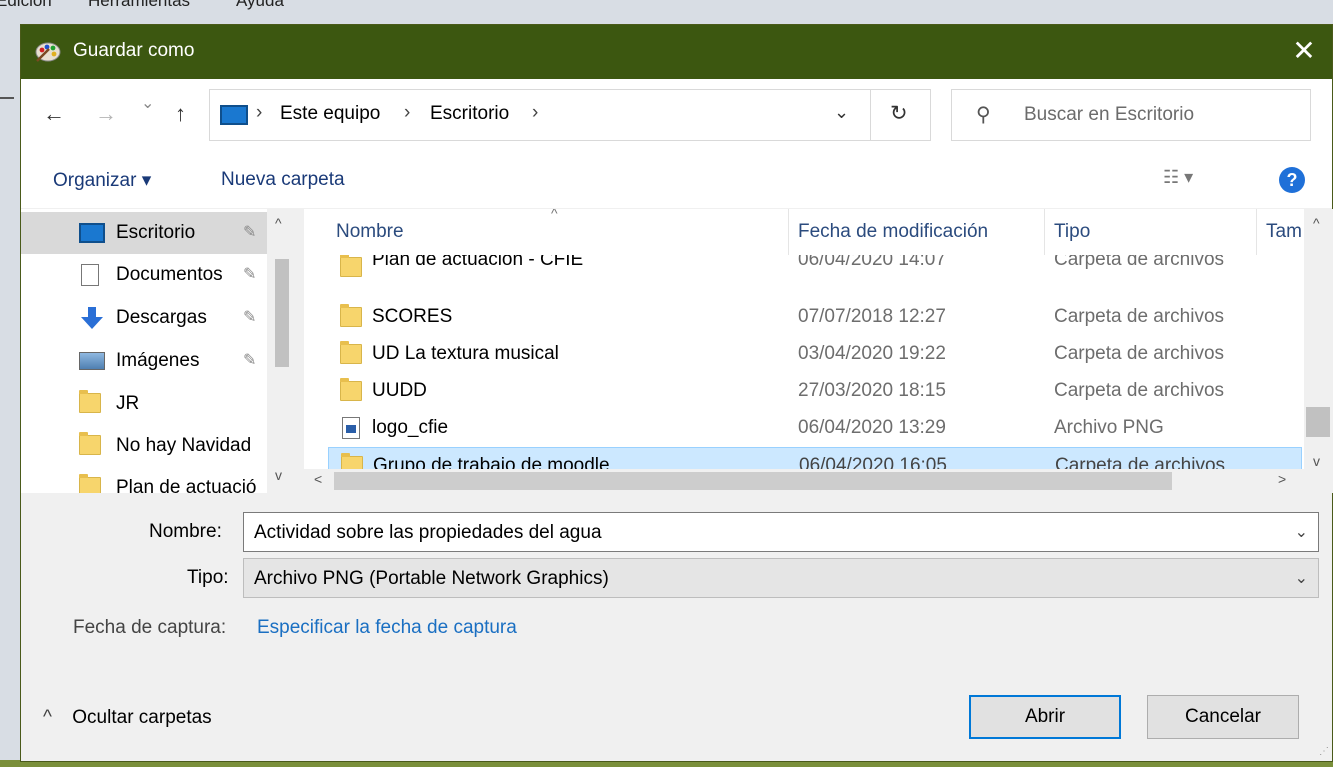 The width and height of the screenshot is (1333, 767). What do you see at coordinates (387, 628) in the screenshot?
I see `specify-capture-date-link: Especificar la fecha de captura` at bounding box center [387, 628].